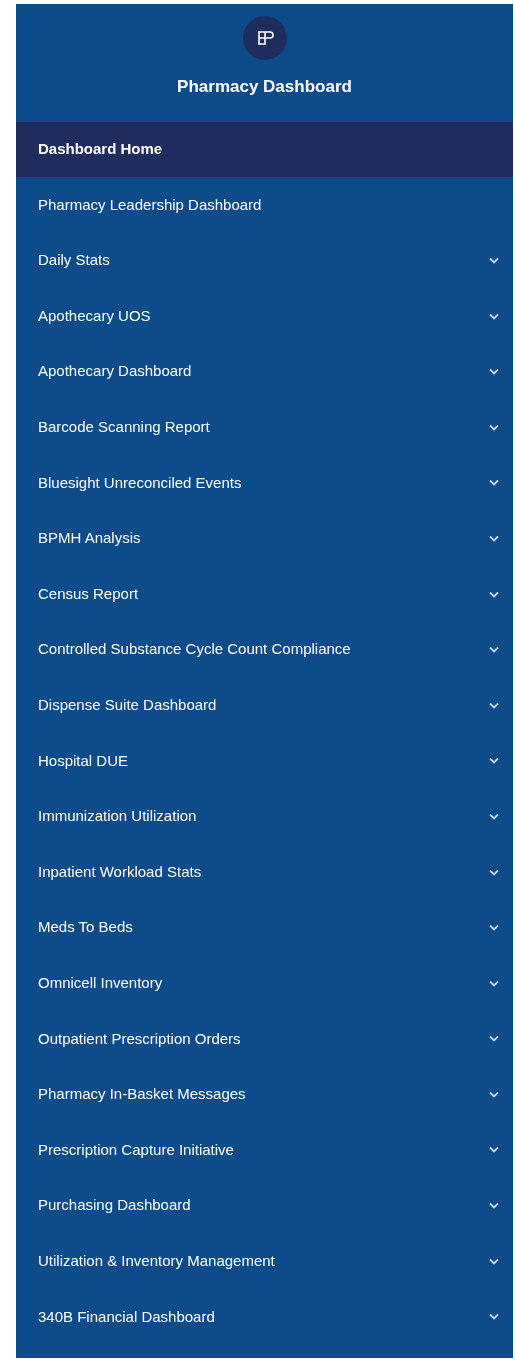 The image size is (515, 1363). Describe the element at coordinates (264, 1039) in the screenshot. I see `nav-item: Outpatient Prescription Orders` at that location.